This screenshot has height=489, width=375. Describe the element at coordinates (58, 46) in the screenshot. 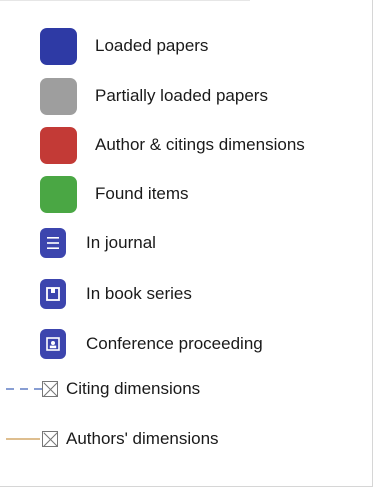

I see `loaded-papers-swatch` at that location.